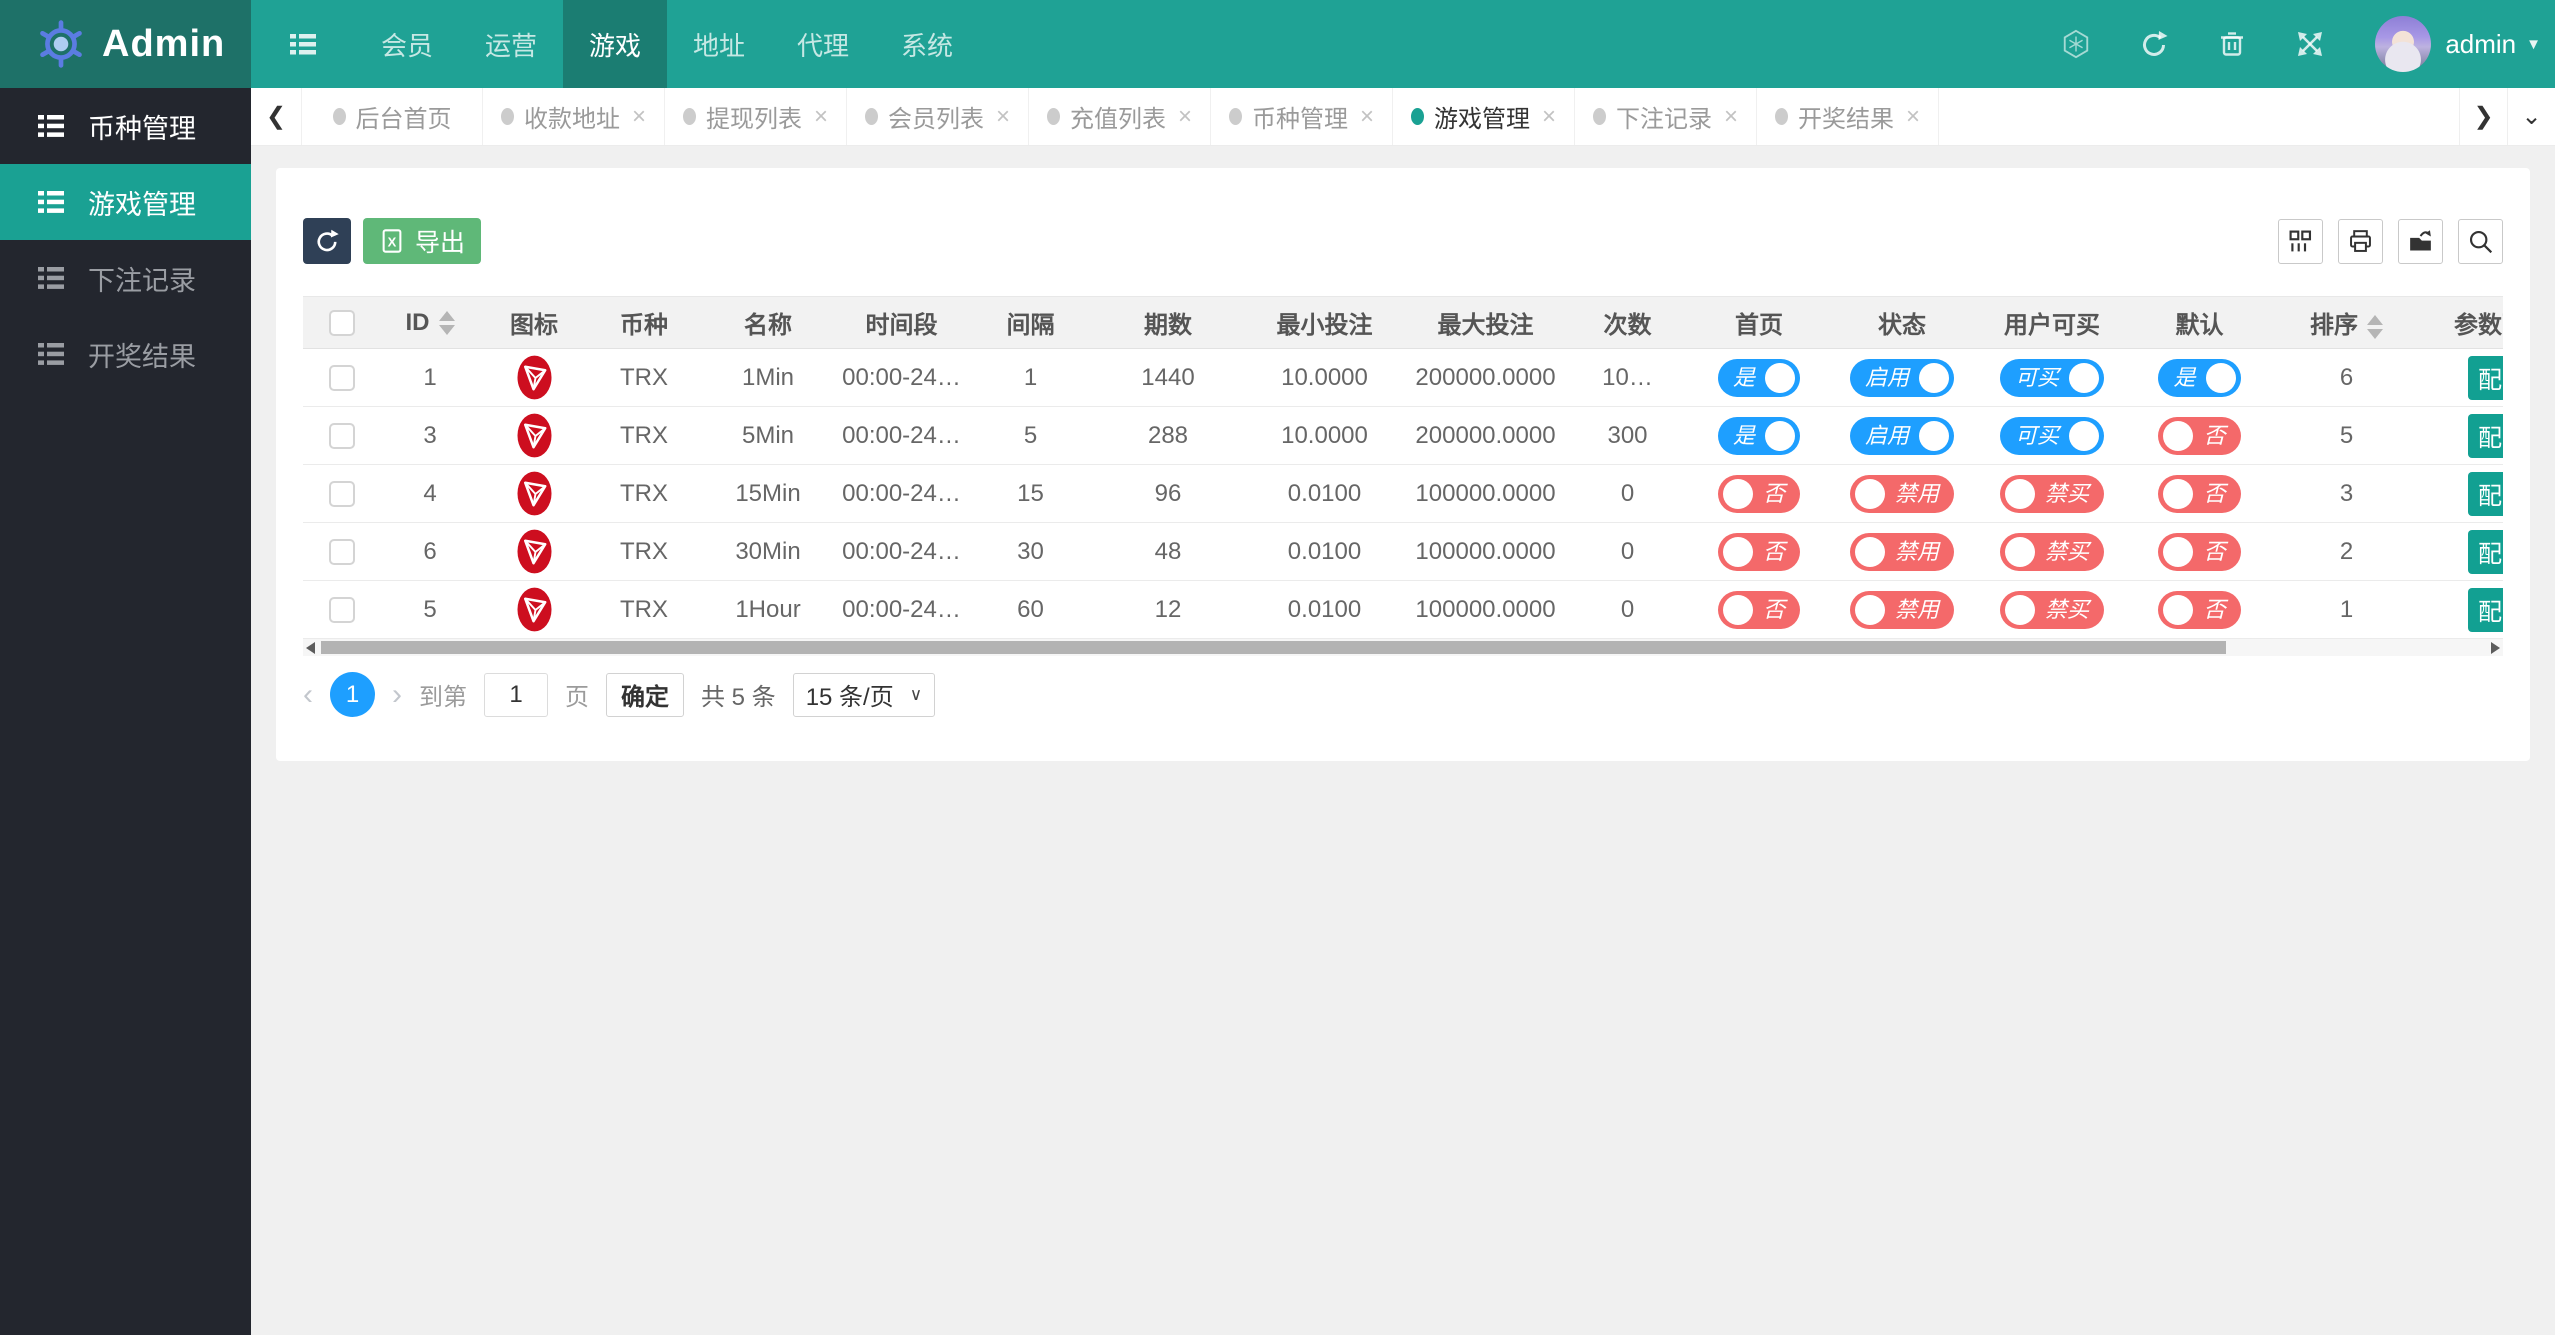  I want to click on sidebar-item: 开奖结果, so click(125, 354).